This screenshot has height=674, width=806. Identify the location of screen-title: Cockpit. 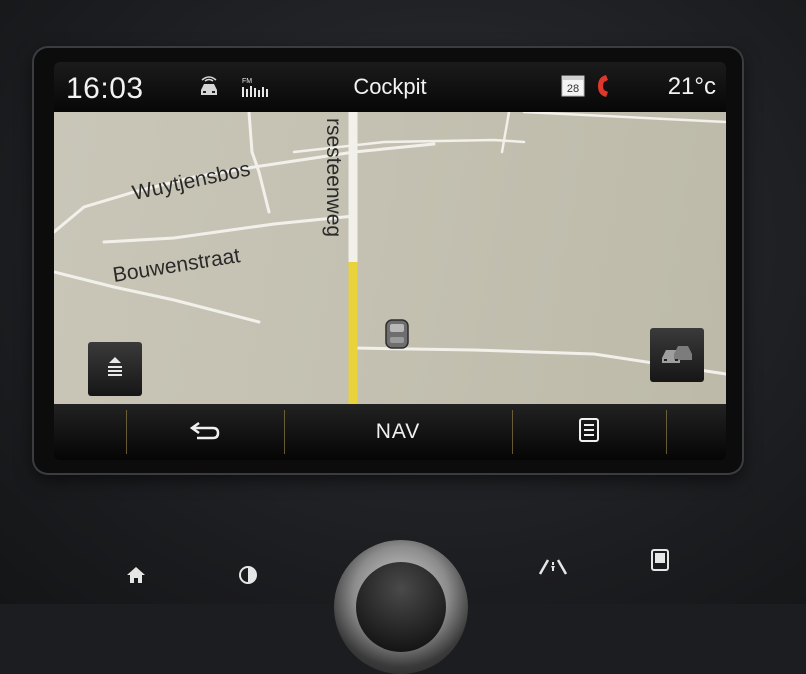
(390, 86).